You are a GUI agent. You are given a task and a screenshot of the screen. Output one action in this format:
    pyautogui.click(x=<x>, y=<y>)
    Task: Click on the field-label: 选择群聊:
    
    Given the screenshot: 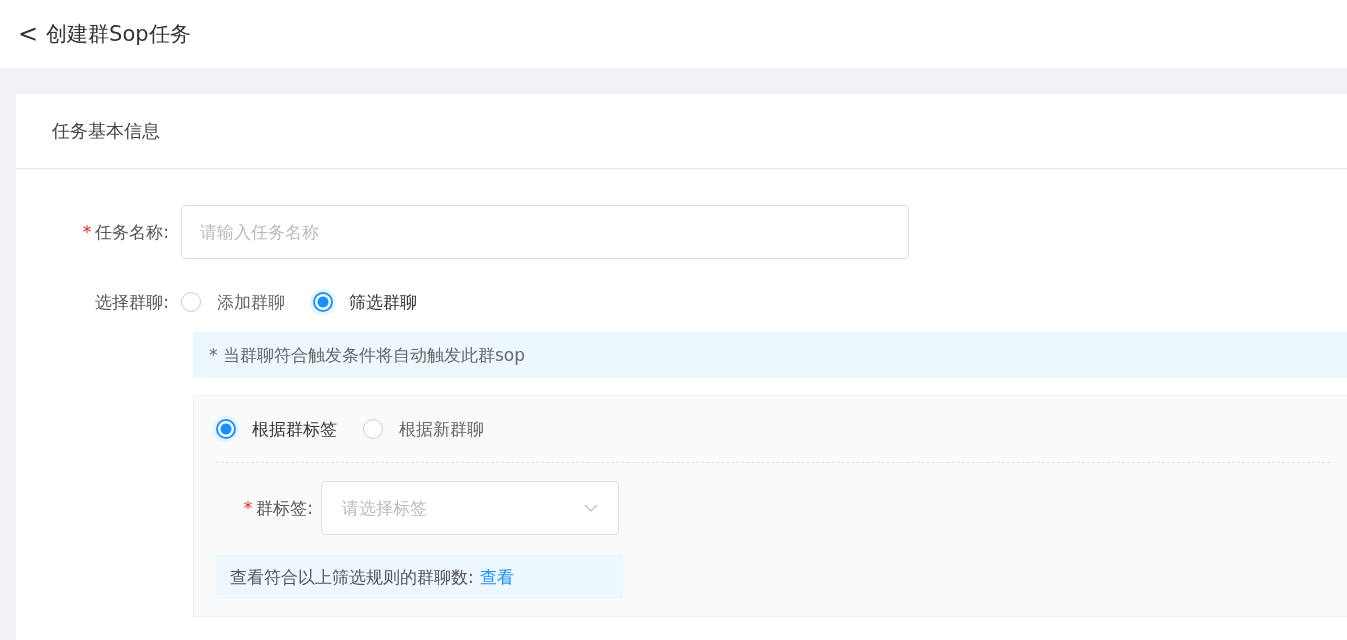 What is the action you would take?
    pyautogui.click(x=132, y=301)
    